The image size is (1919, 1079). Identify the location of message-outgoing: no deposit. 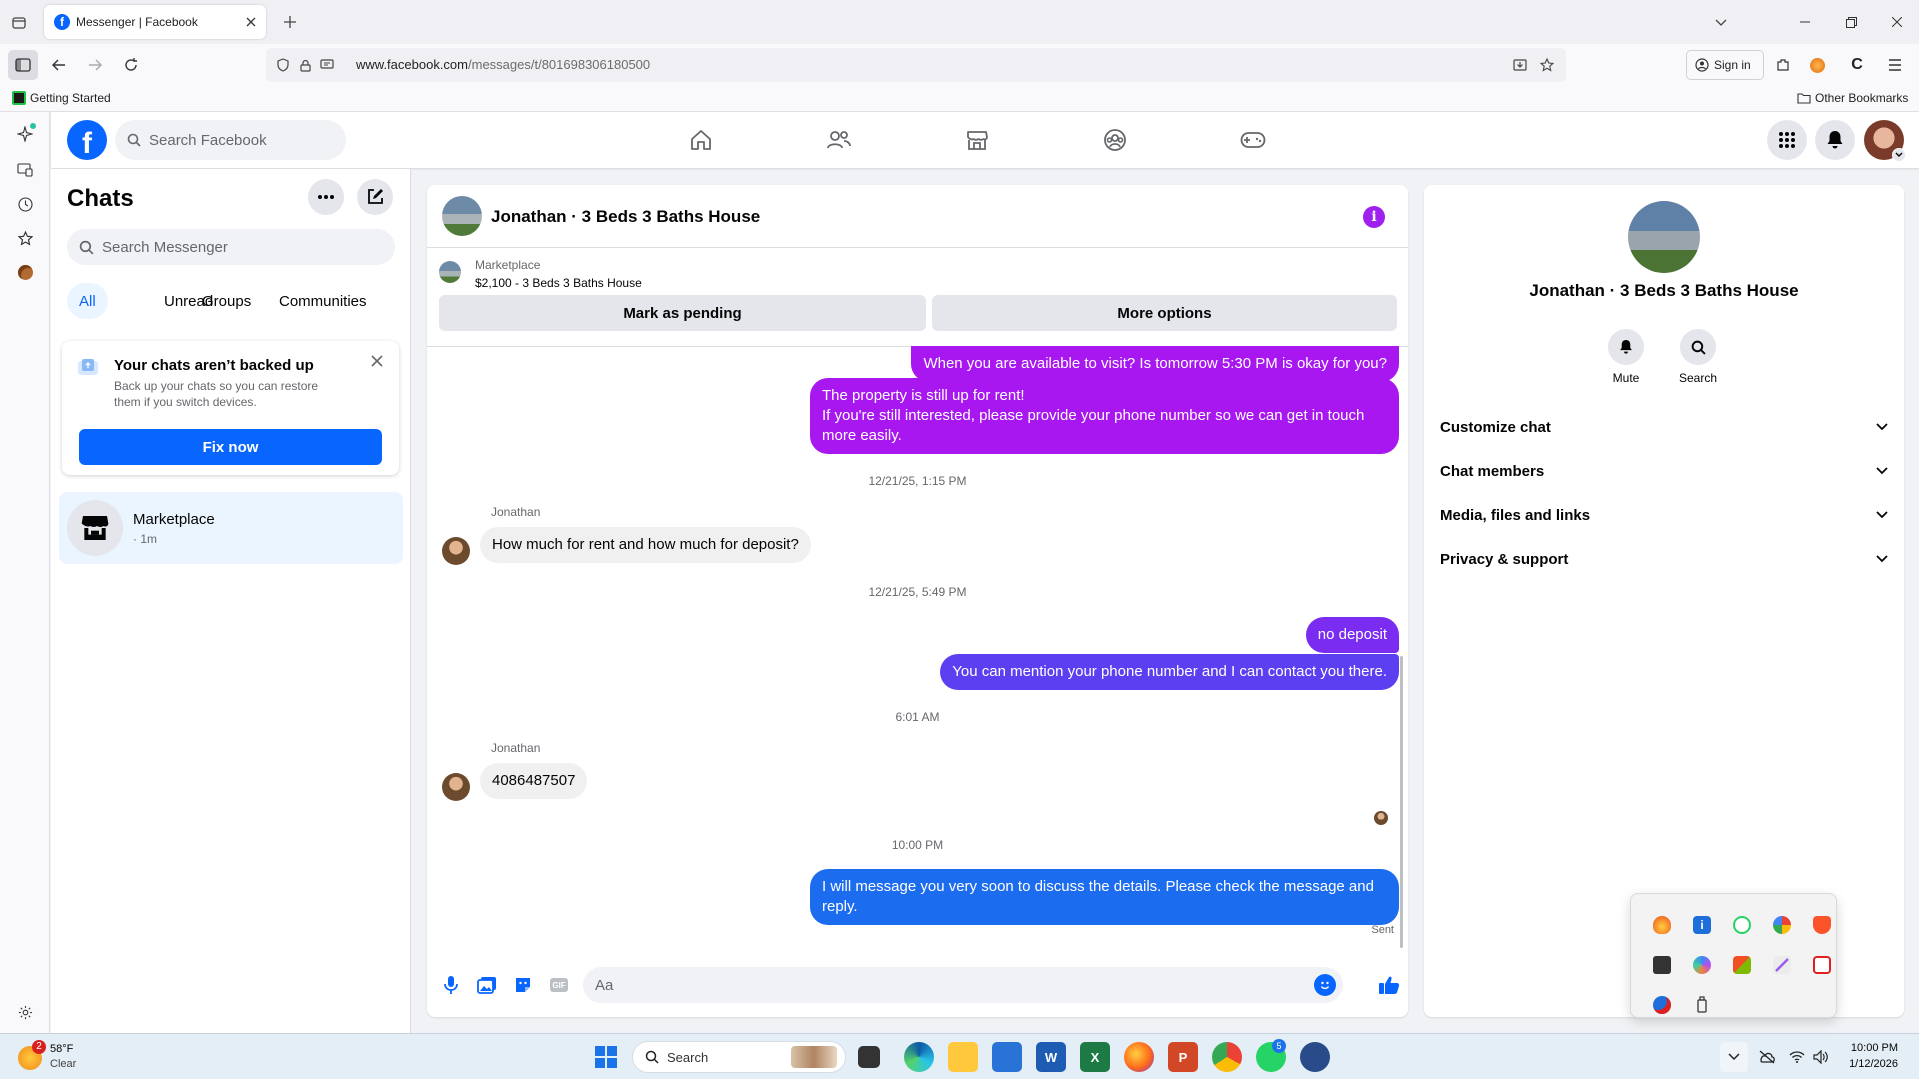
(1352, 635).